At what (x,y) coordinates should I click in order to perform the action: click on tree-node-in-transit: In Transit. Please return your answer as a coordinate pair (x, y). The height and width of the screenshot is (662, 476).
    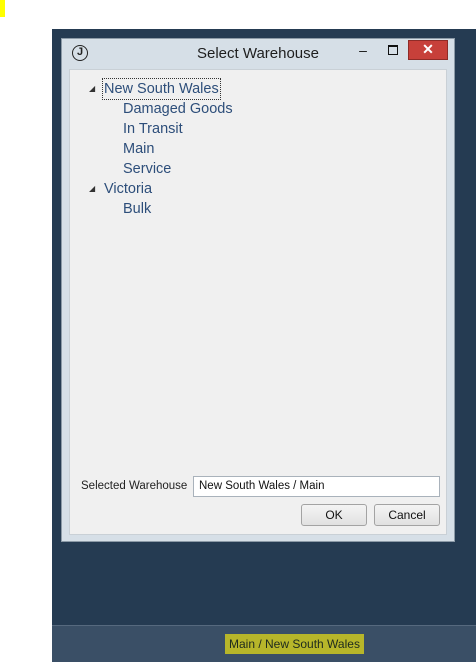
    Looking at the image, I should click on (153, 129).